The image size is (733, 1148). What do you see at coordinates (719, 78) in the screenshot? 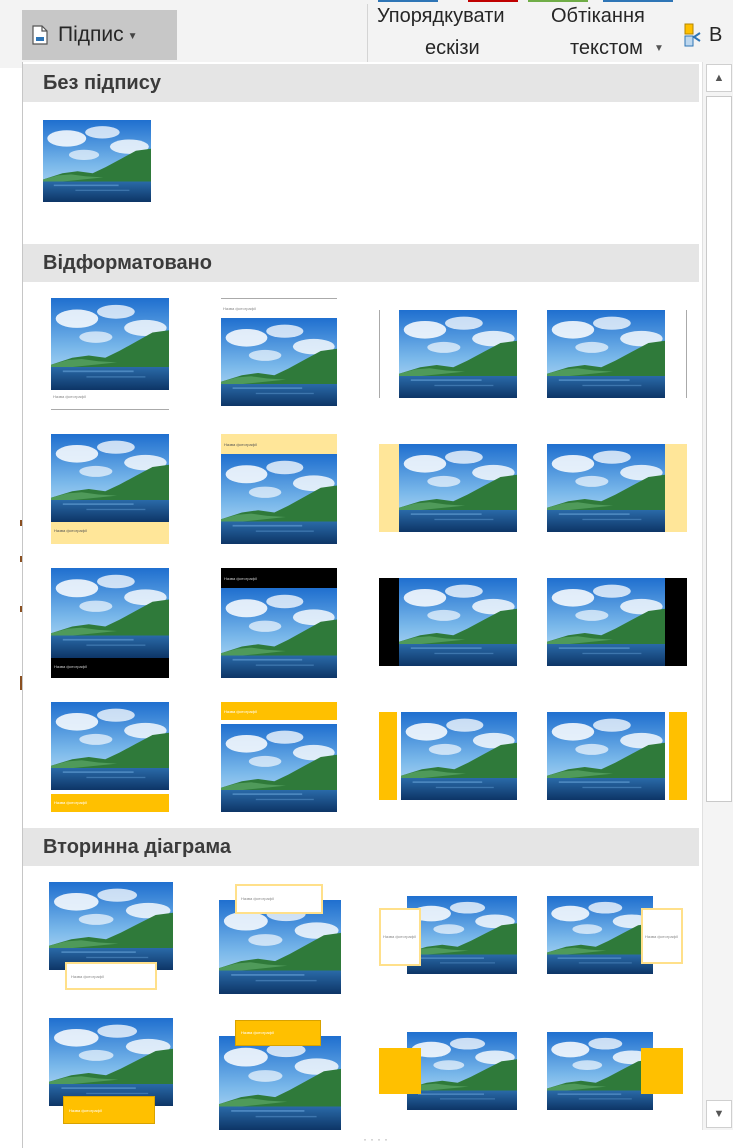
I see `scroll-up-arrow-icon: ▲` at bounding box center [719, 78].